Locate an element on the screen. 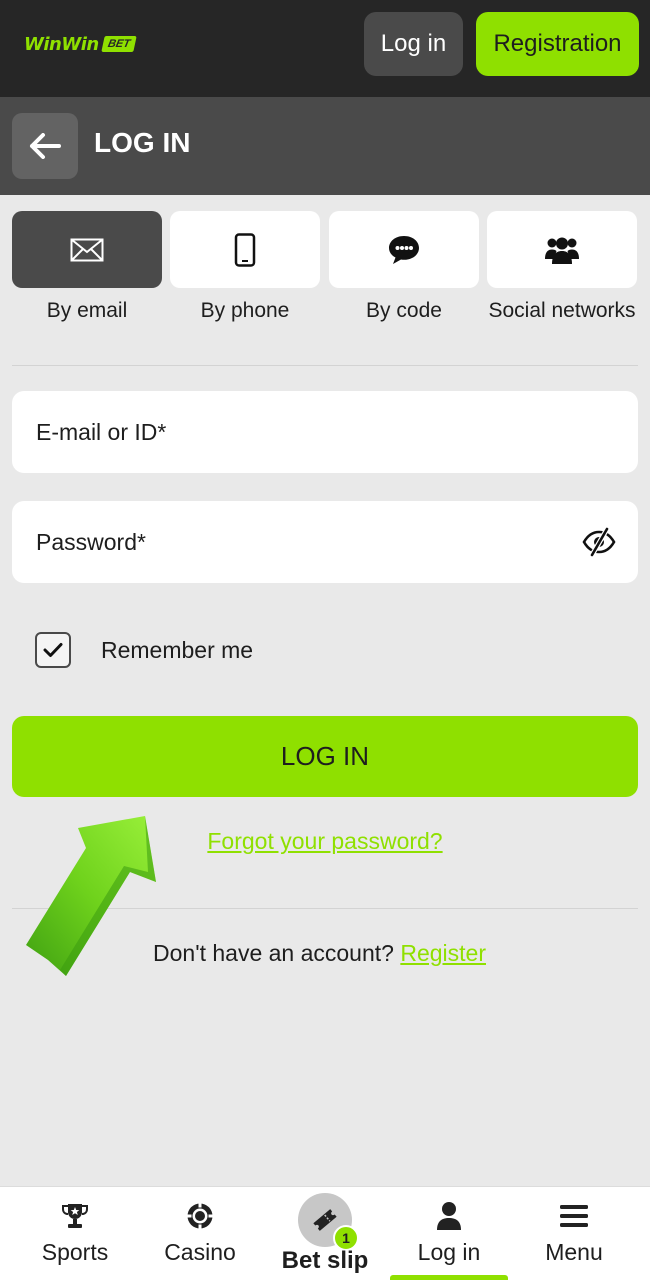 Image resolution: width=650 pixels, height=1280 pixels. back-button is located at coordinates (45, 146).